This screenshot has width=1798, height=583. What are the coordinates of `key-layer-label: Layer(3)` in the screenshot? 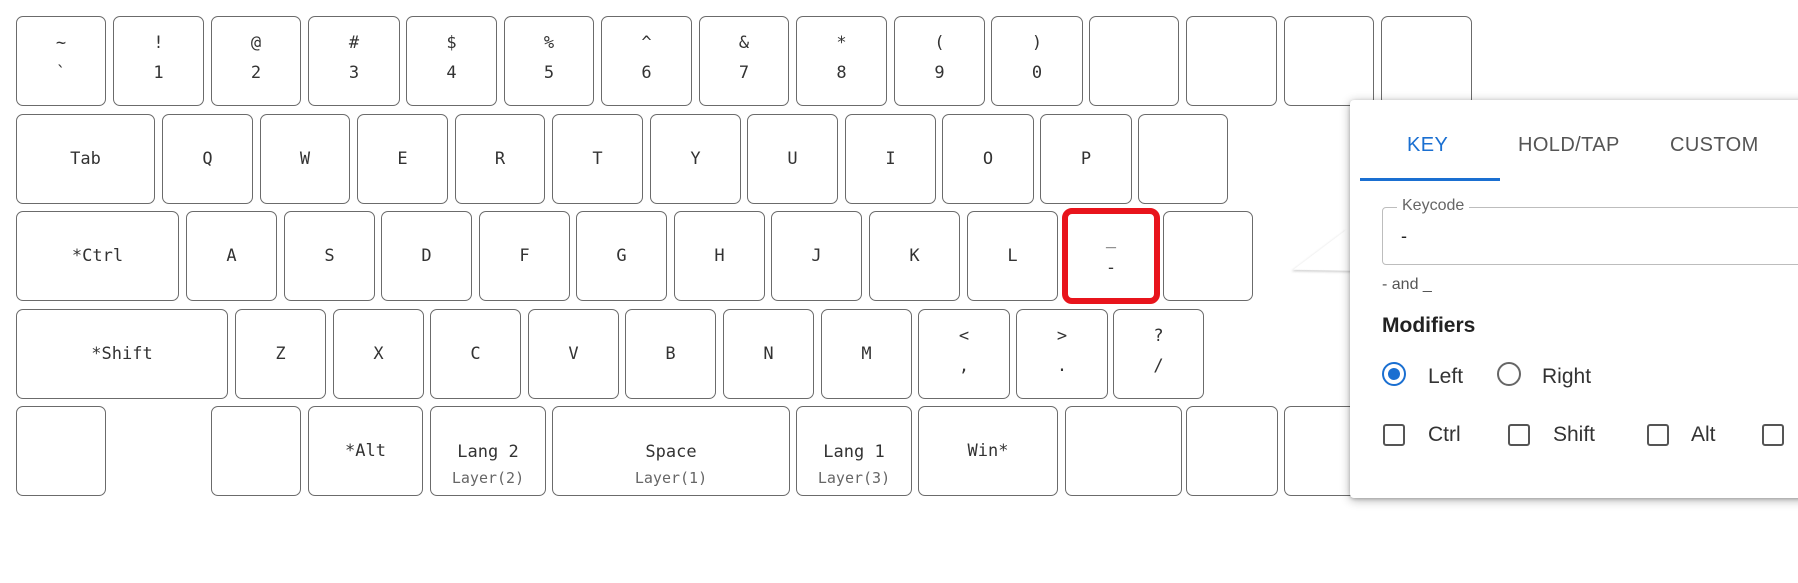 It's located at (854, 477).